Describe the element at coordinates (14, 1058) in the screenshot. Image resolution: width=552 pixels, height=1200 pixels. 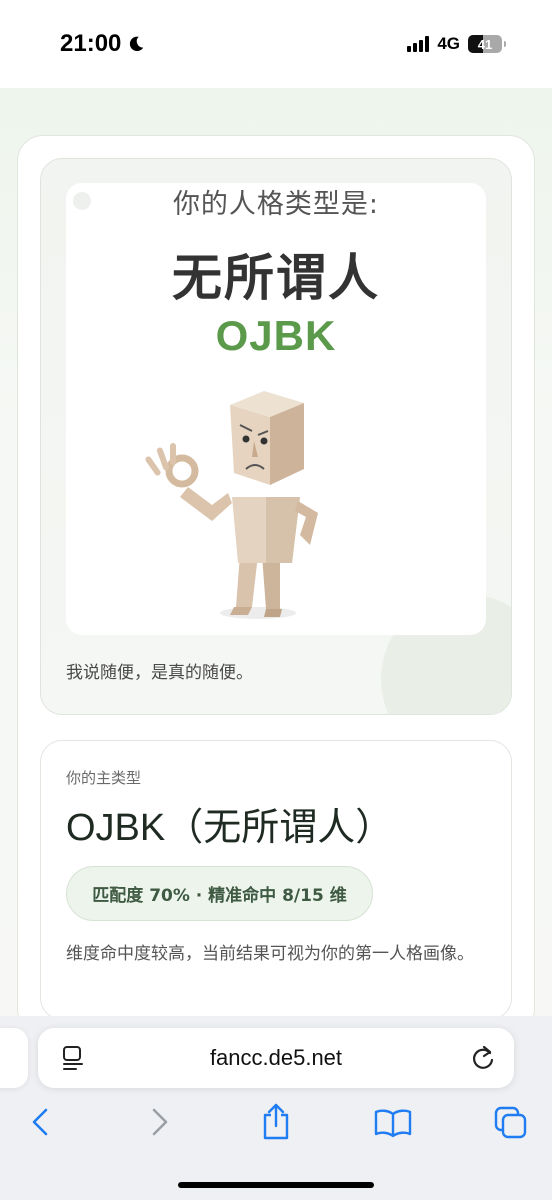
I see `previous-tab-preview` at that location.